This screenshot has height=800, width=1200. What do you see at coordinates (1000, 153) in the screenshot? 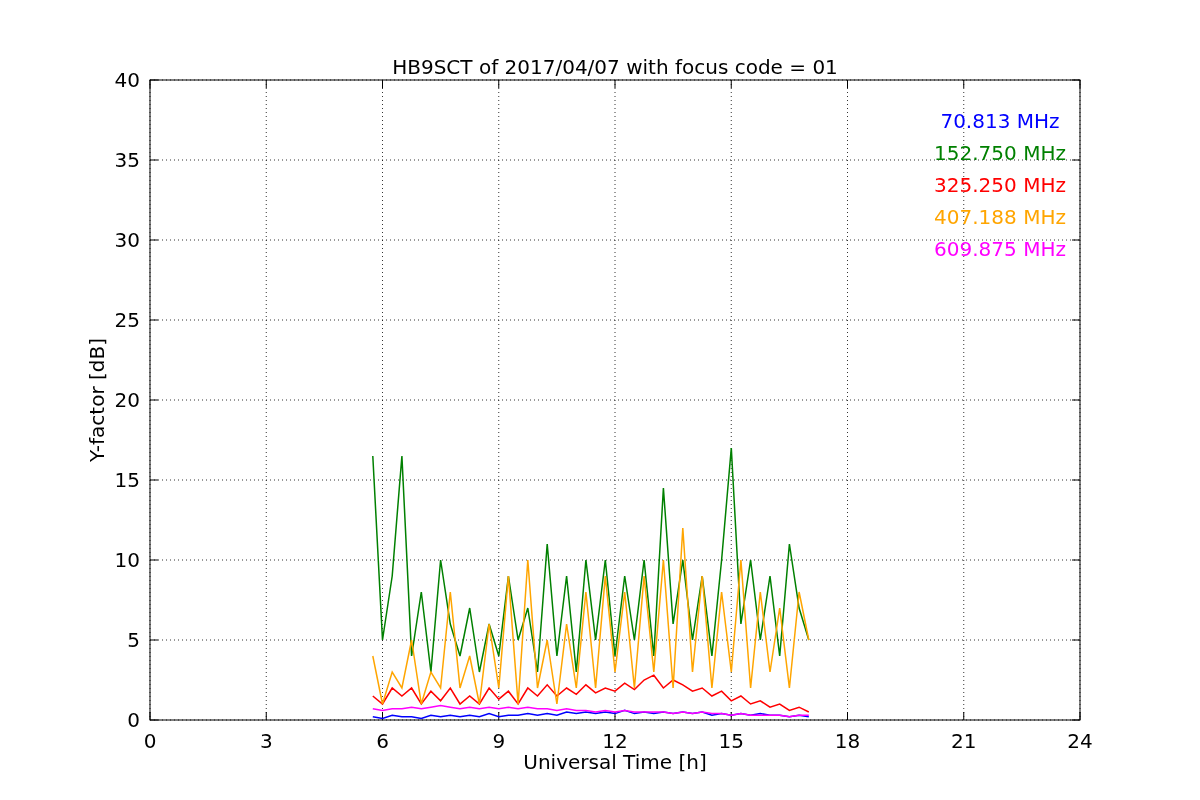
I see `legend-label: 152.750 MHz` at bounding box center [1000, 153].